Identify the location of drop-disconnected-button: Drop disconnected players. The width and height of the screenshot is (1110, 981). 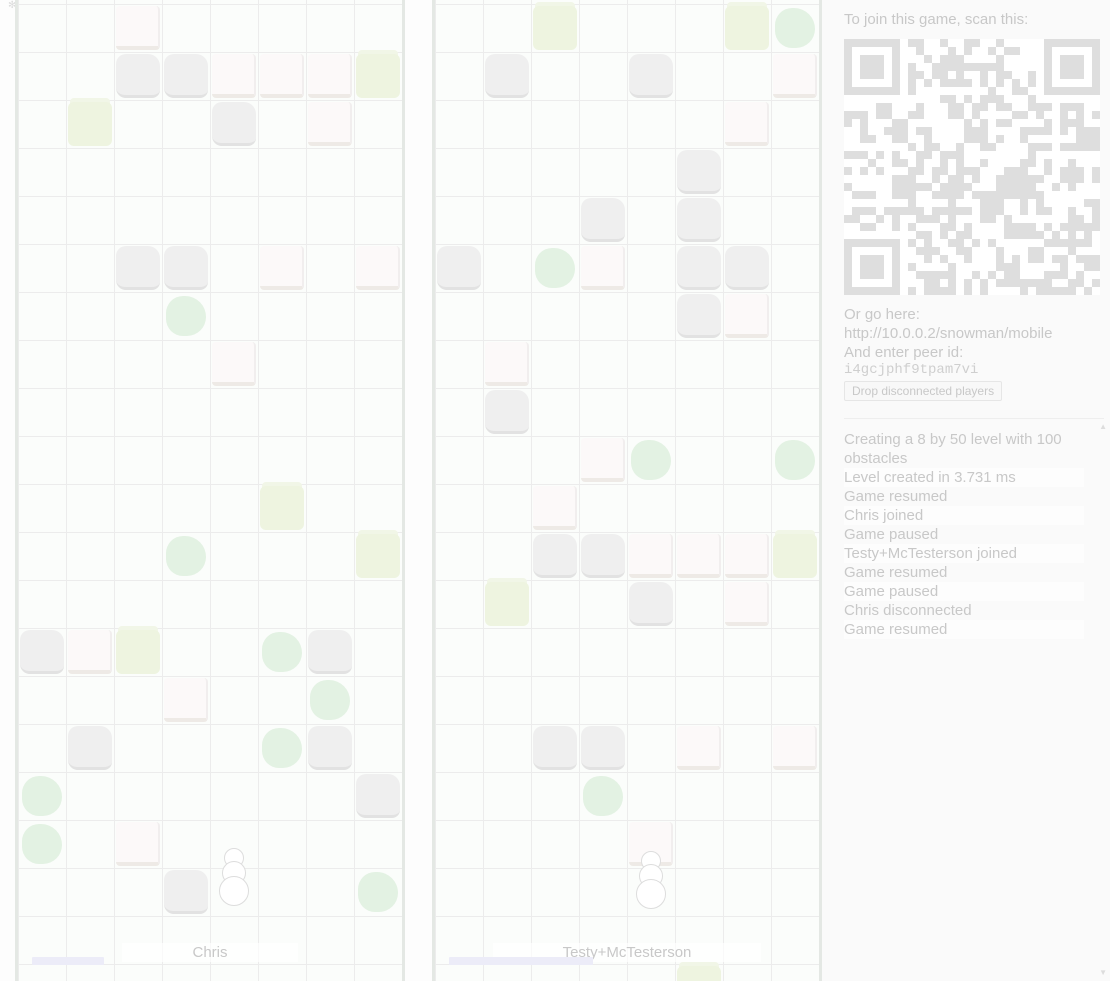
(923, 391).